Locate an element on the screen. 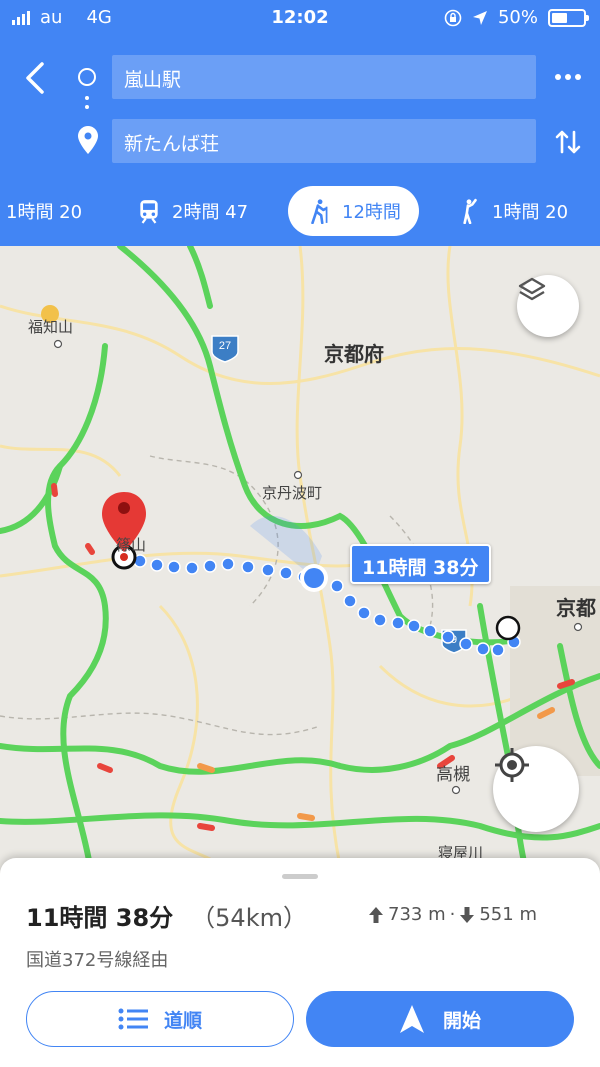 The width and height of the screenshot is (600, 1067). map-label-kyoto-pref: 京都府 is located at coordinates (354, 354).